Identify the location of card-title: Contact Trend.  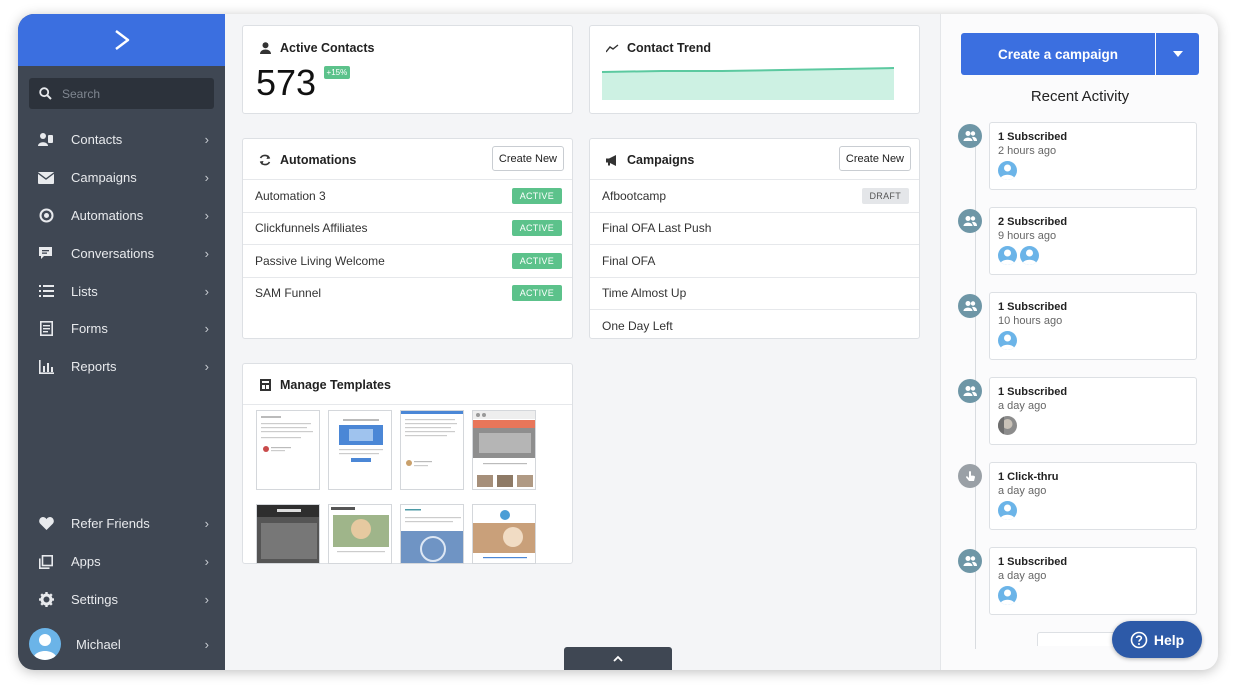
(669, 48).